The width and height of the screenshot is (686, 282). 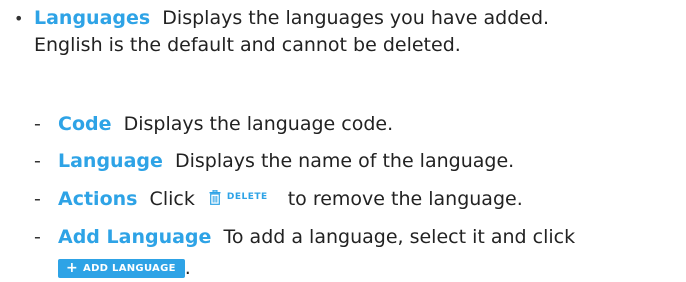 I want to click on actions-term: Actions, so click(x=98, y=199).